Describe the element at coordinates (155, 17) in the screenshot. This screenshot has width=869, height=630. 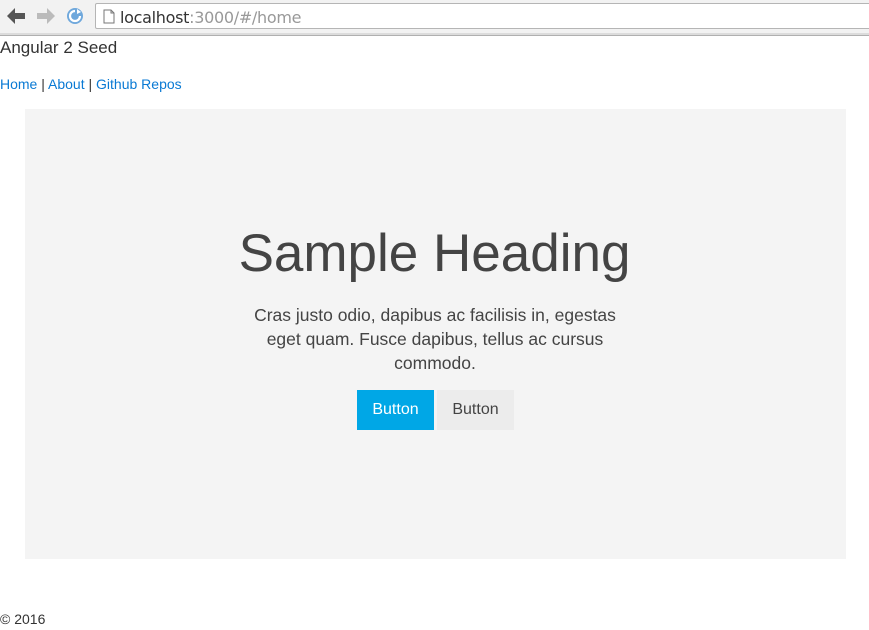
I see `url-host: localhost` at that location.